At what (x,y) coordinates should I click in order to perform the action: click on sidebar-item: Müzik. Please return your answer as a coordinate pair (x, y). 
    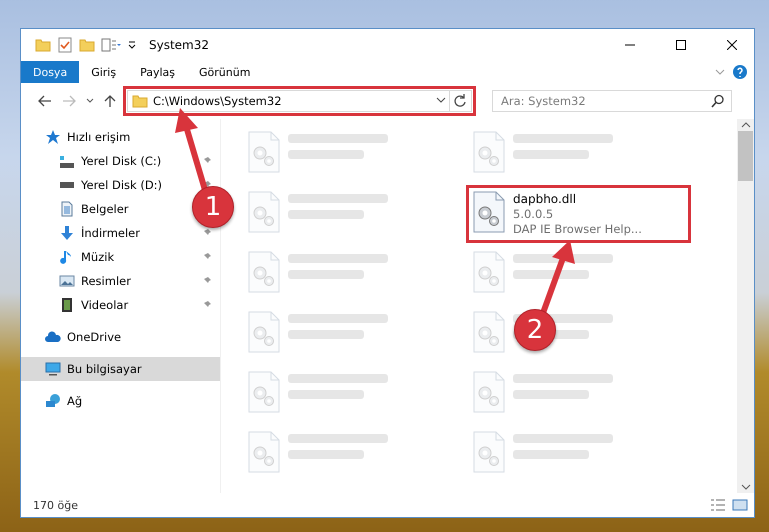
    Looking at the image, I should click on (86, 257).